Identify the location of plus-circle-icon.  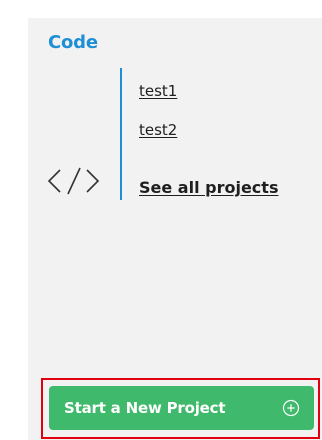
(291, 408).